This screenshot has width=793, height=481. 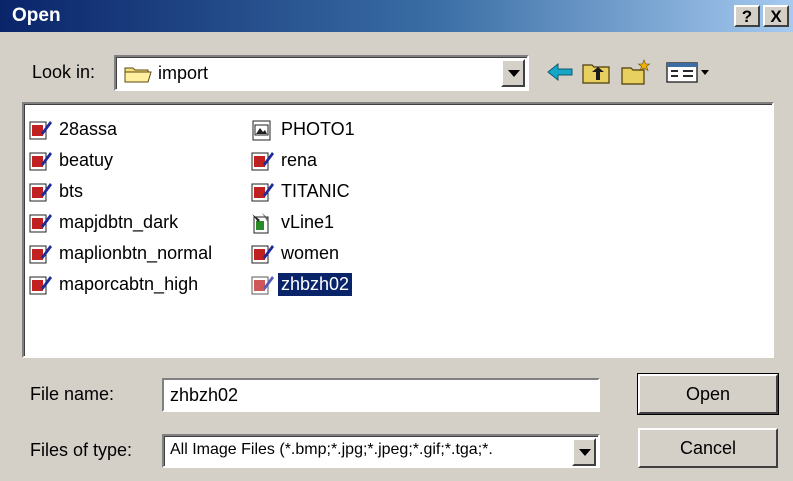 What do you see at coordinates (81, 450) in the screenshot?
I see `file-type-label: Files of type:` at bounding box center [81, 450].